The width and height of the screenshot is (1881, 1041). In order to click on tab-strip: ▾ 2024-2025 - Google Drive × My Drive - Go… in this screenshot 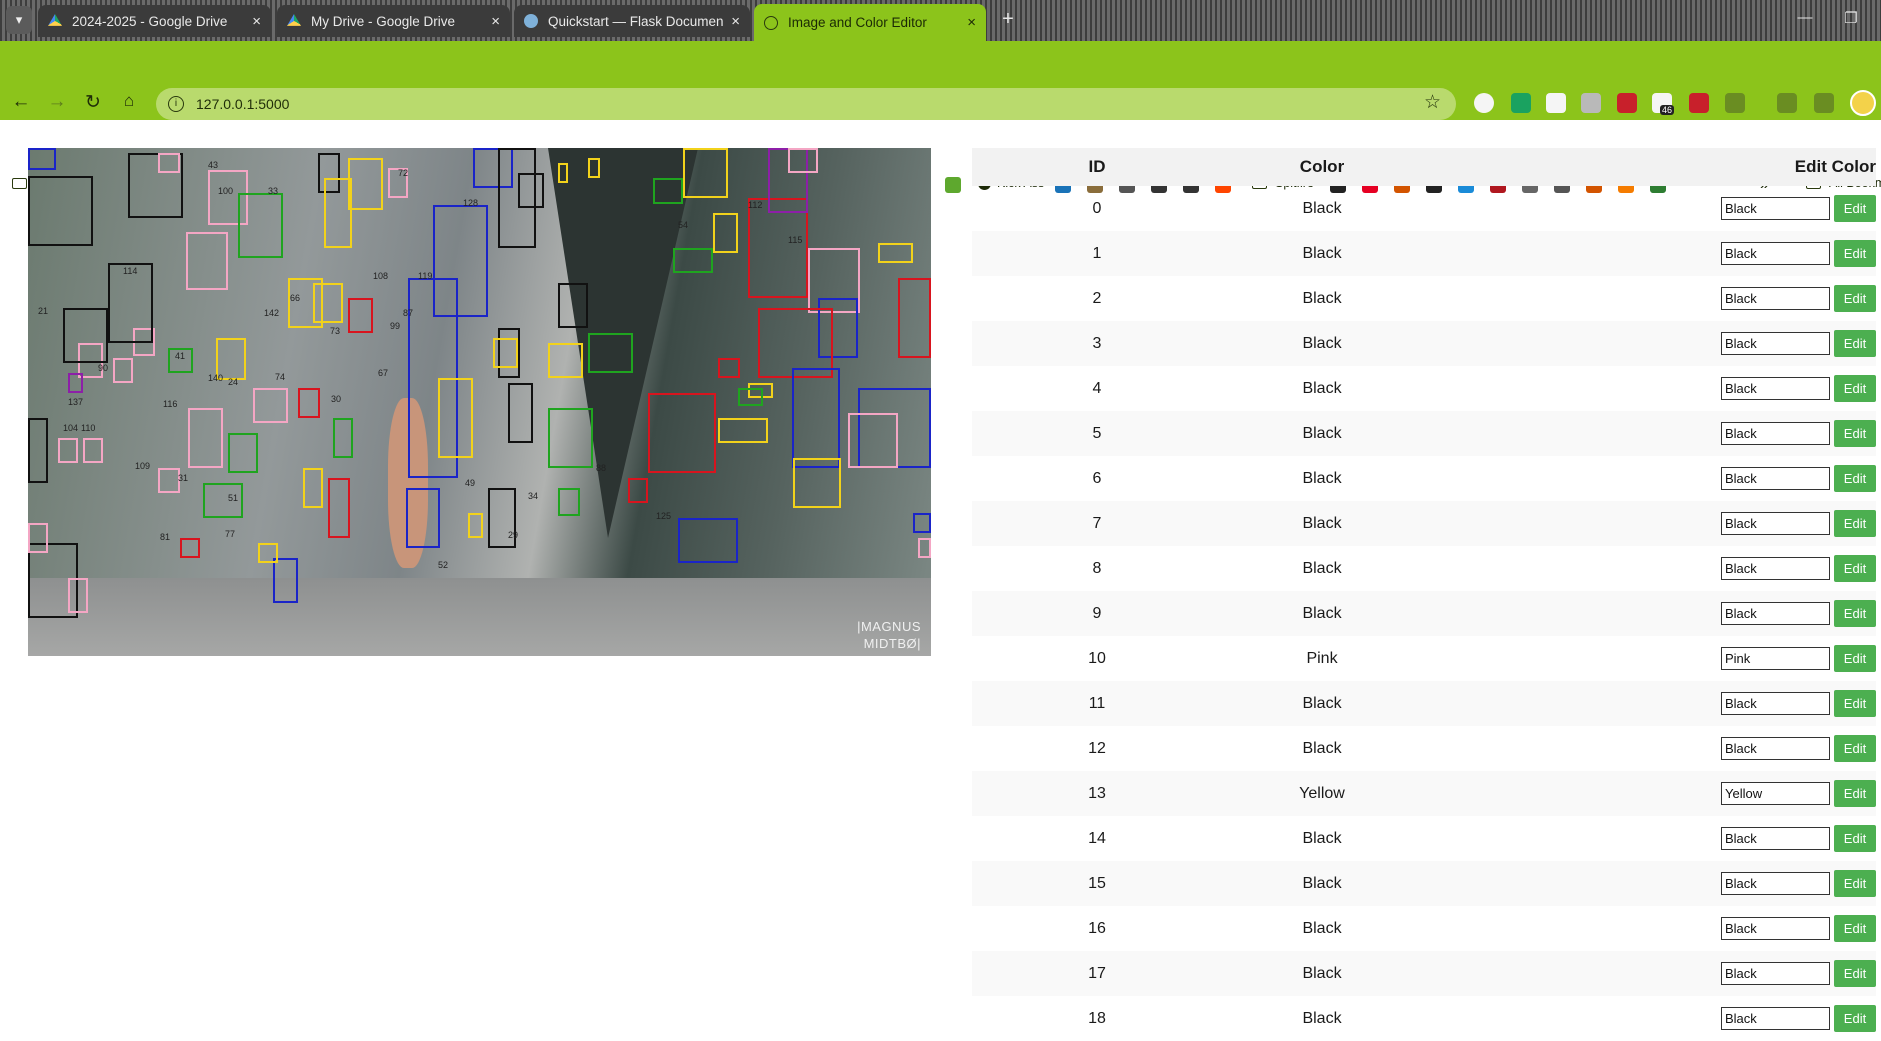, I will do `click(940, 20)`.